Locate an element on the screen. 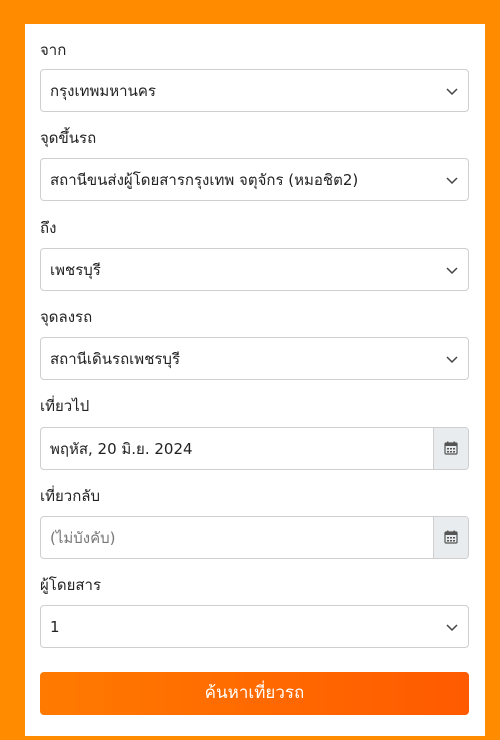  destination-value: เพชรบุรี is located at coordinates (75, 270).